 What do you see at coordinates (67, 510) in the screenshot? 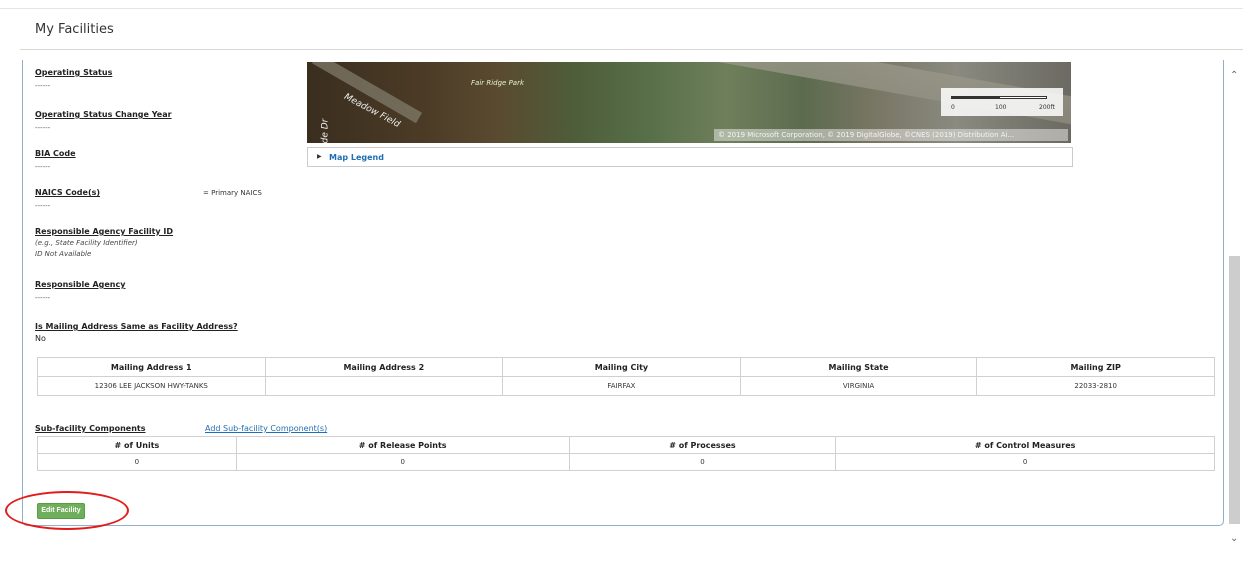
I see `highlight-annotation` at bounding box center [67, 510].